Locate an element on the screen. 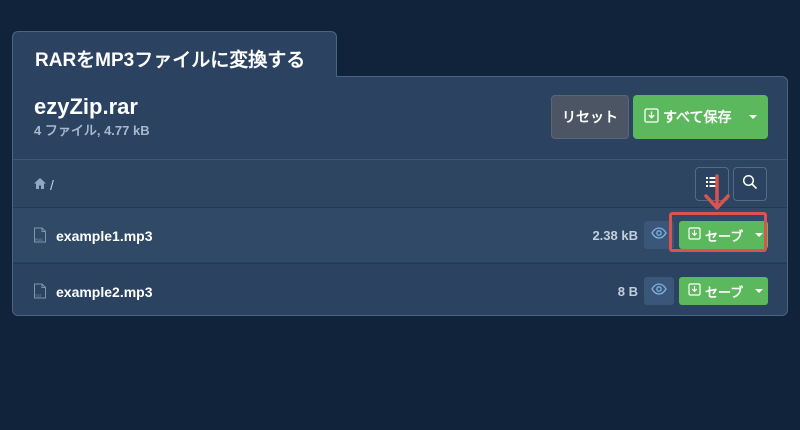 The height and width of the screenshot is (430, 800). tab-join is located at coordinates (174, 76).